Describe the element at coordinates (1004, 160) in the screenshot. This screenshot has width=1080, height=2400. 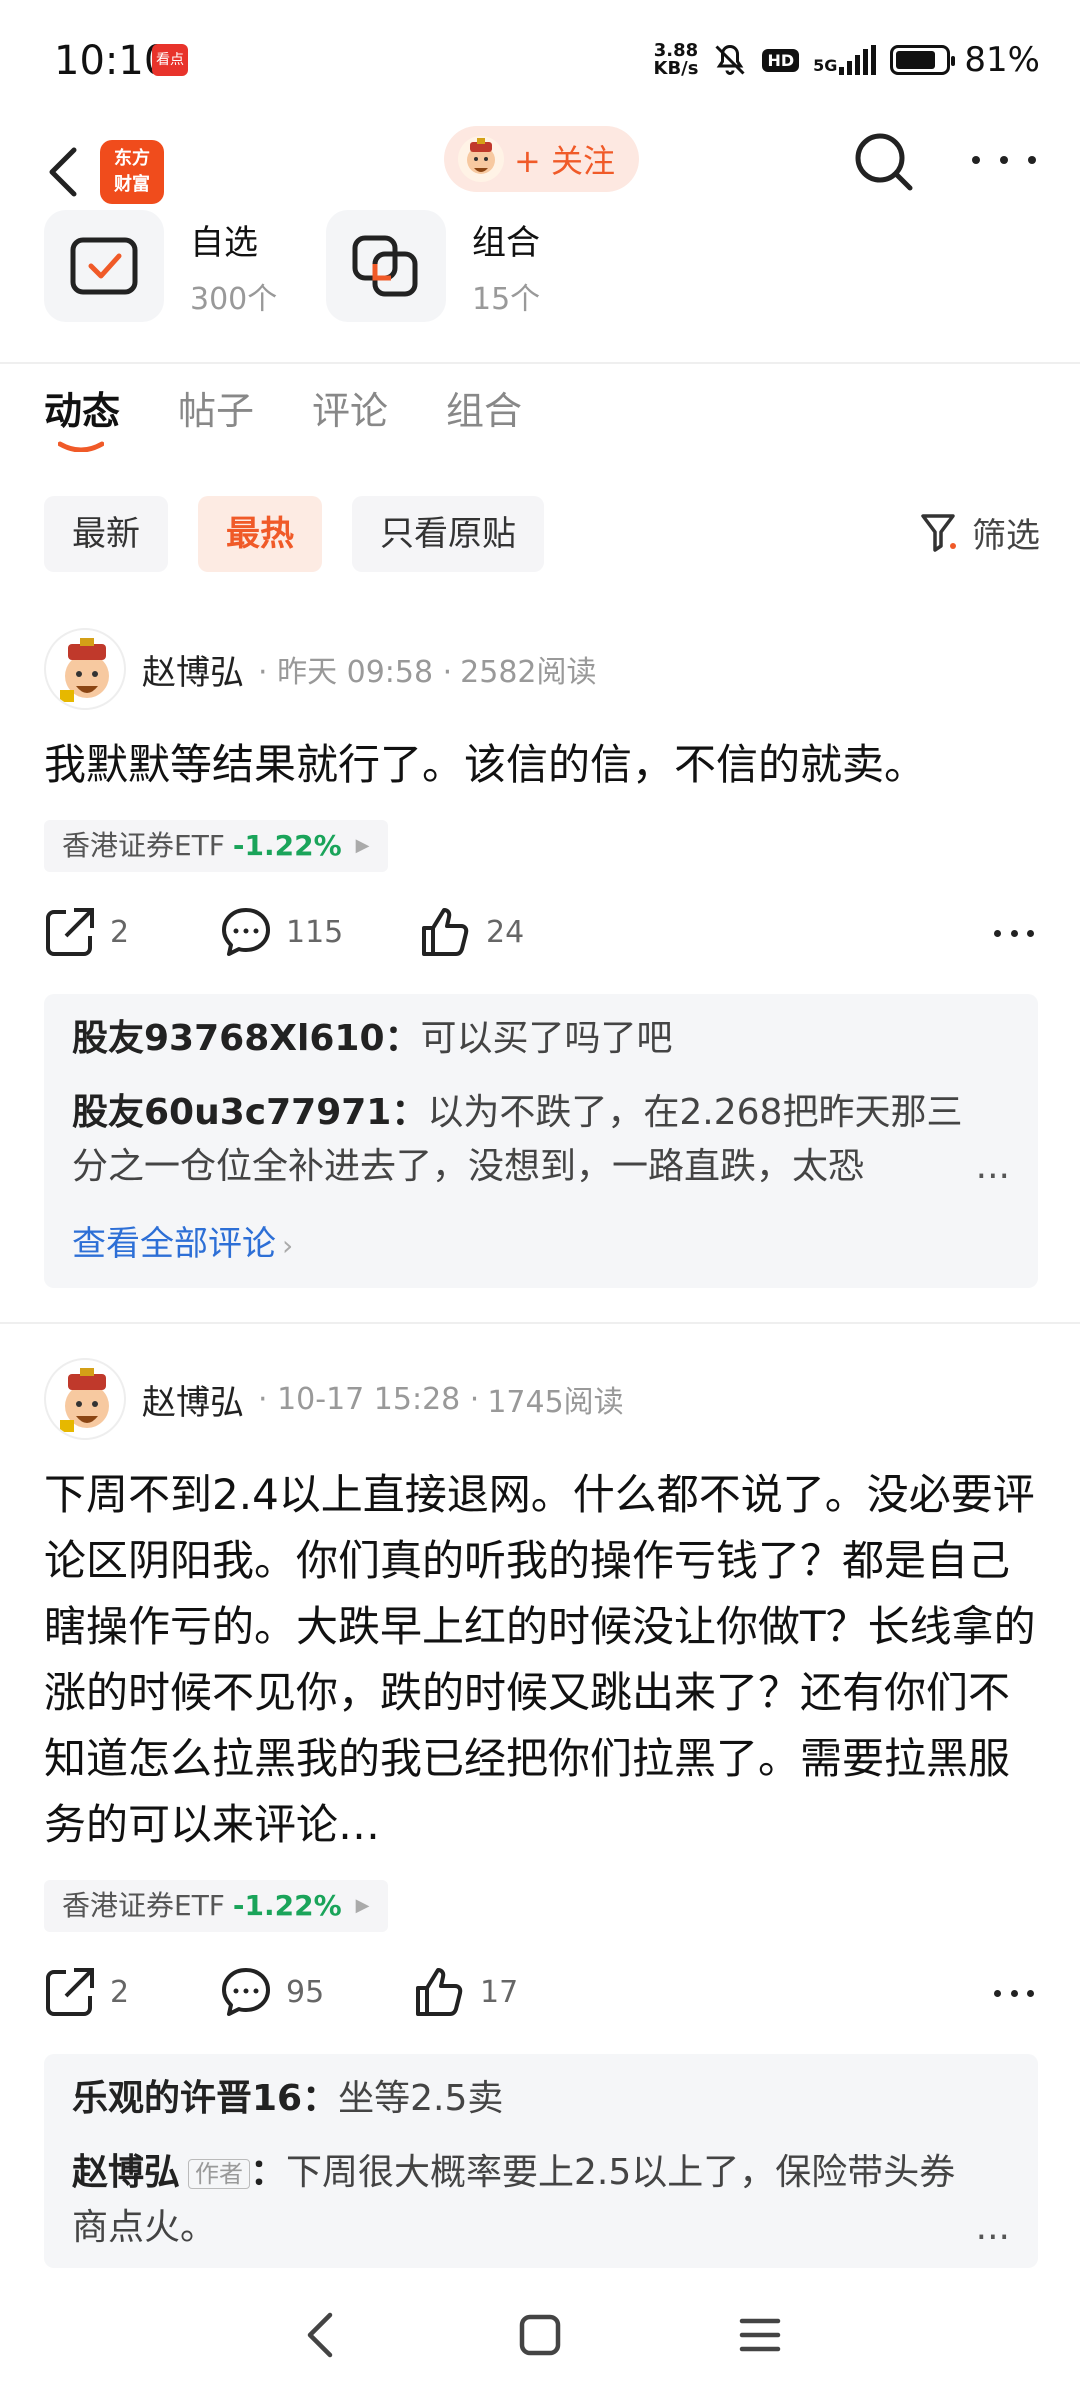
I see `more-options-button` at that location.